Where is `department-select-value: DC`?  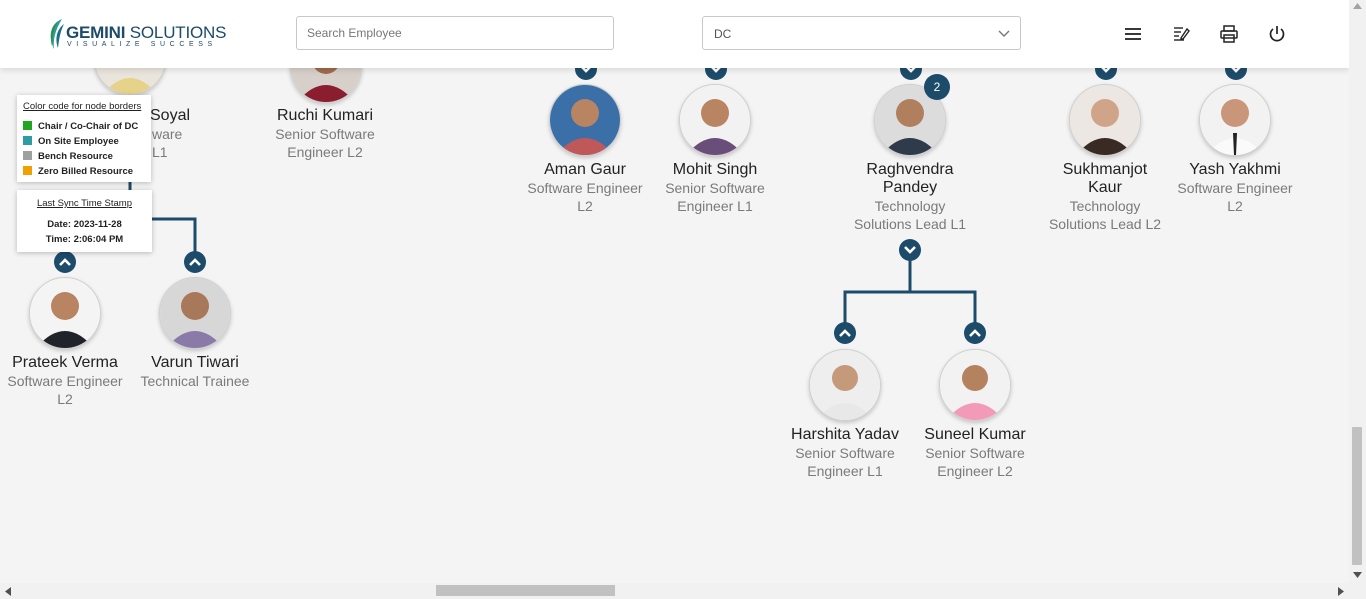 department-select-value: DC is located at coordinates (723, 34).